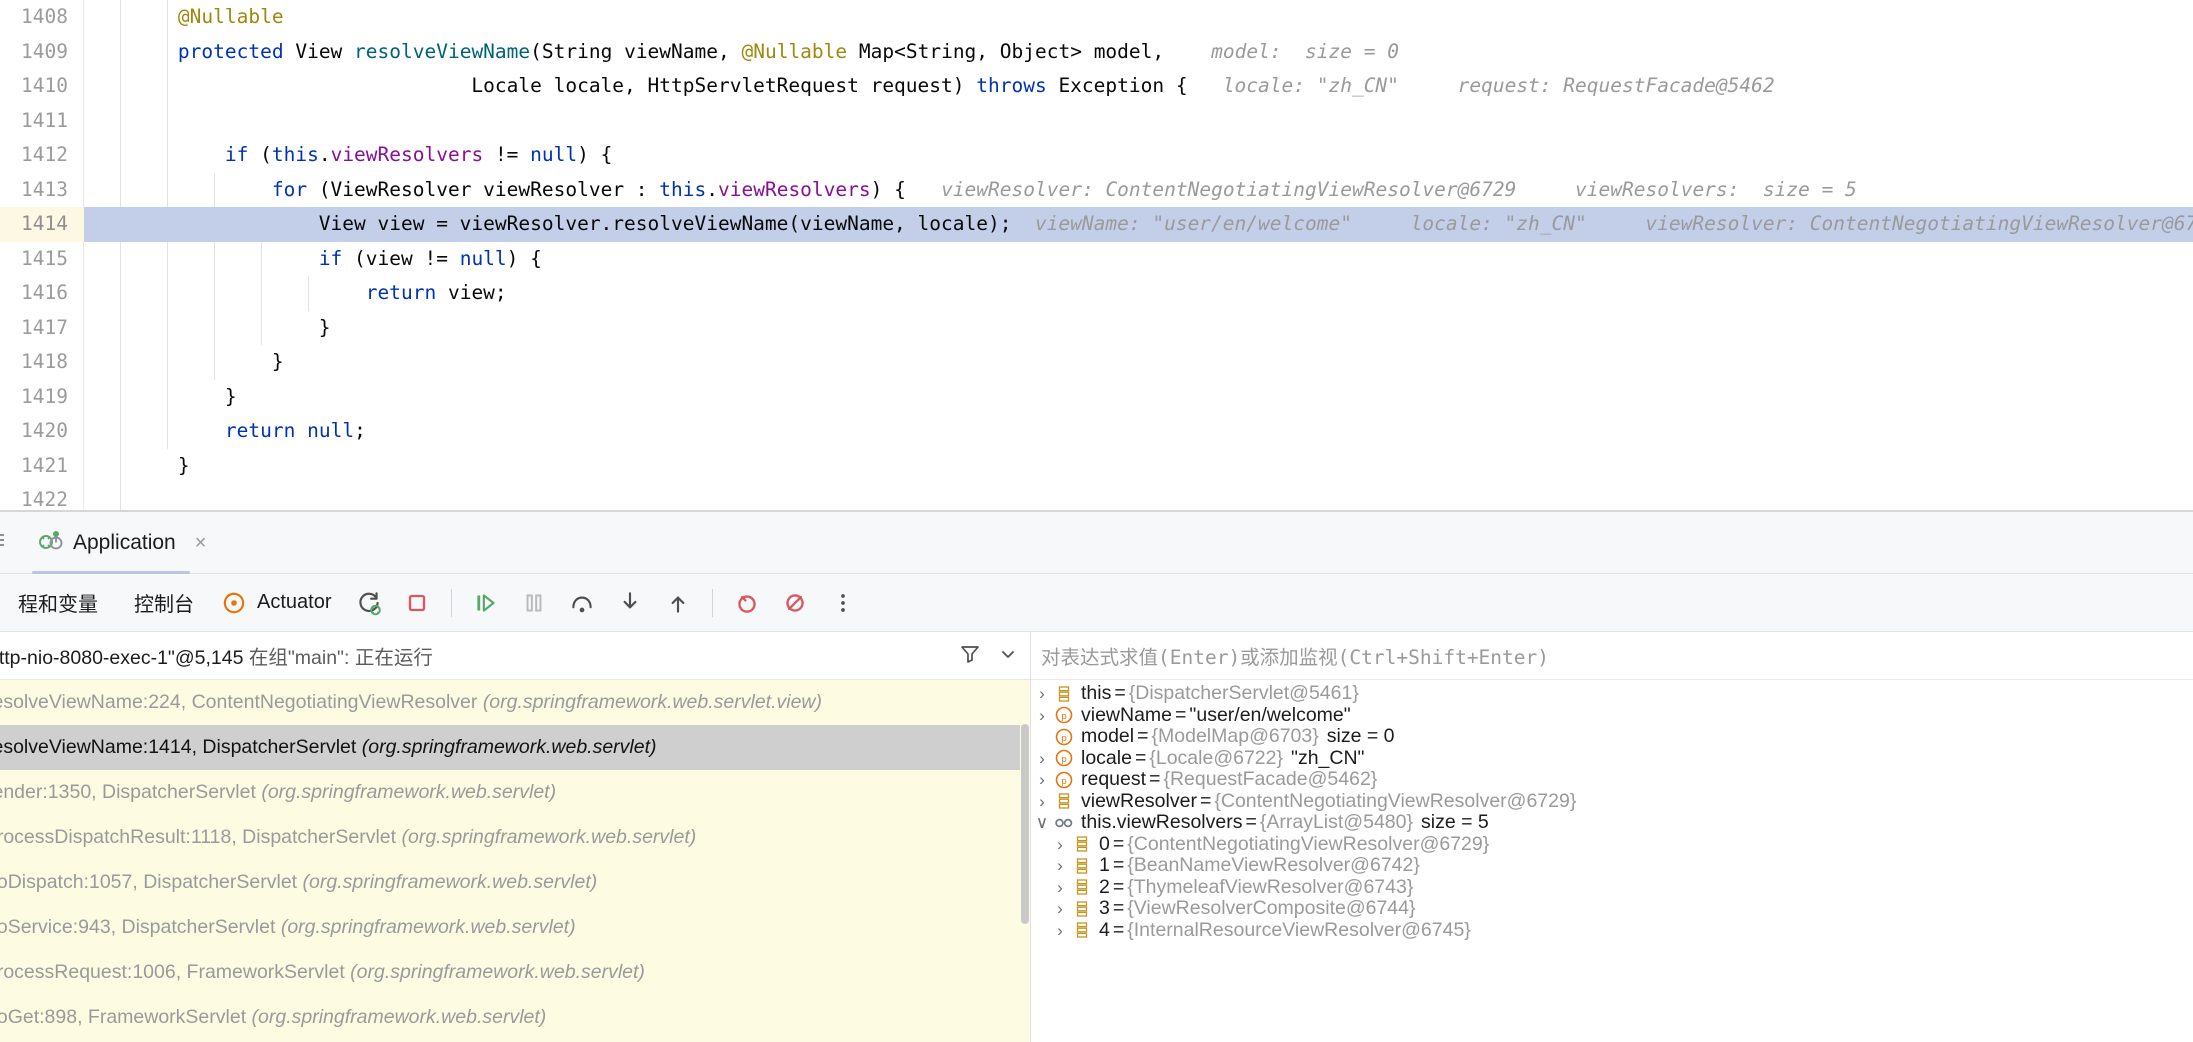 Image resolution: width=2193 pixels, height=1042 pixels. What do you see at coordinates (1008, 656) in the screenshot?
I see `chevron-down-icon` at bounding box center [1008, 656].